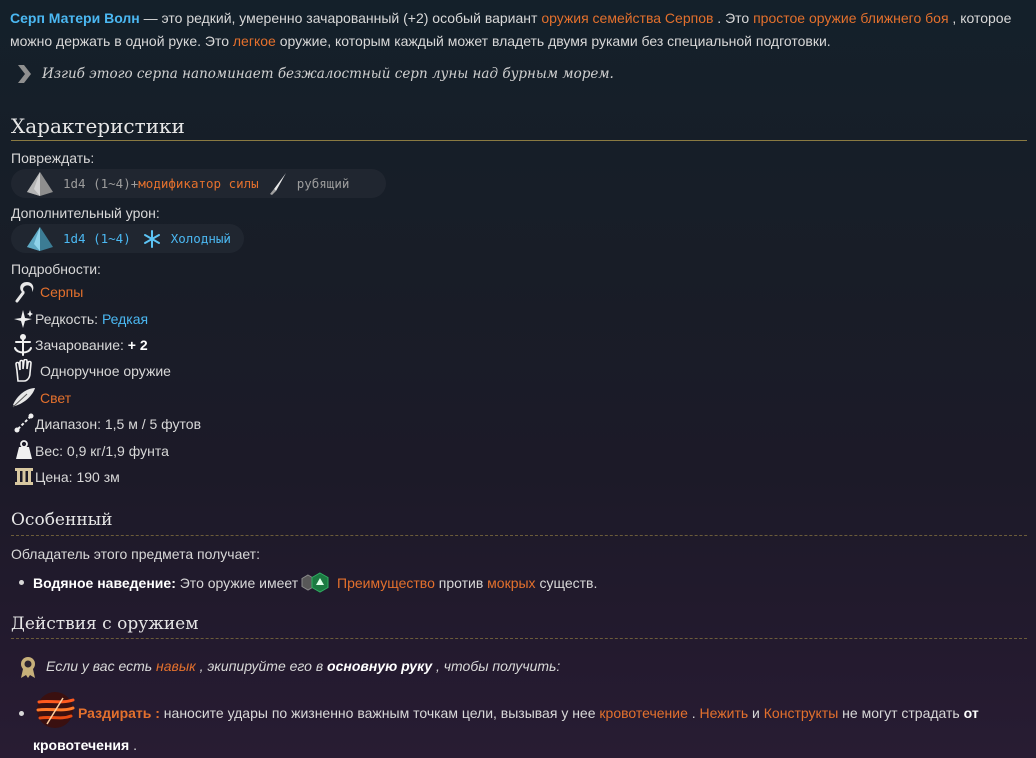  I want to click on lacerate-link: Раздирать :, so click(119, 713).